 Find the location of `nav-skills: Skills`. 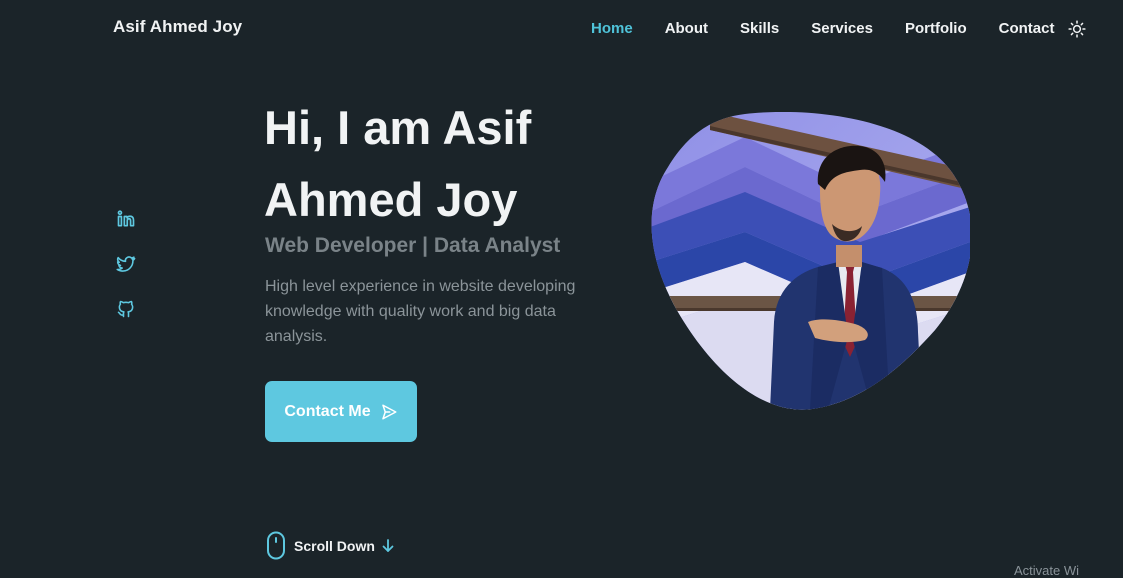

nav-skills: Skills is located at coordinates (759, 28).